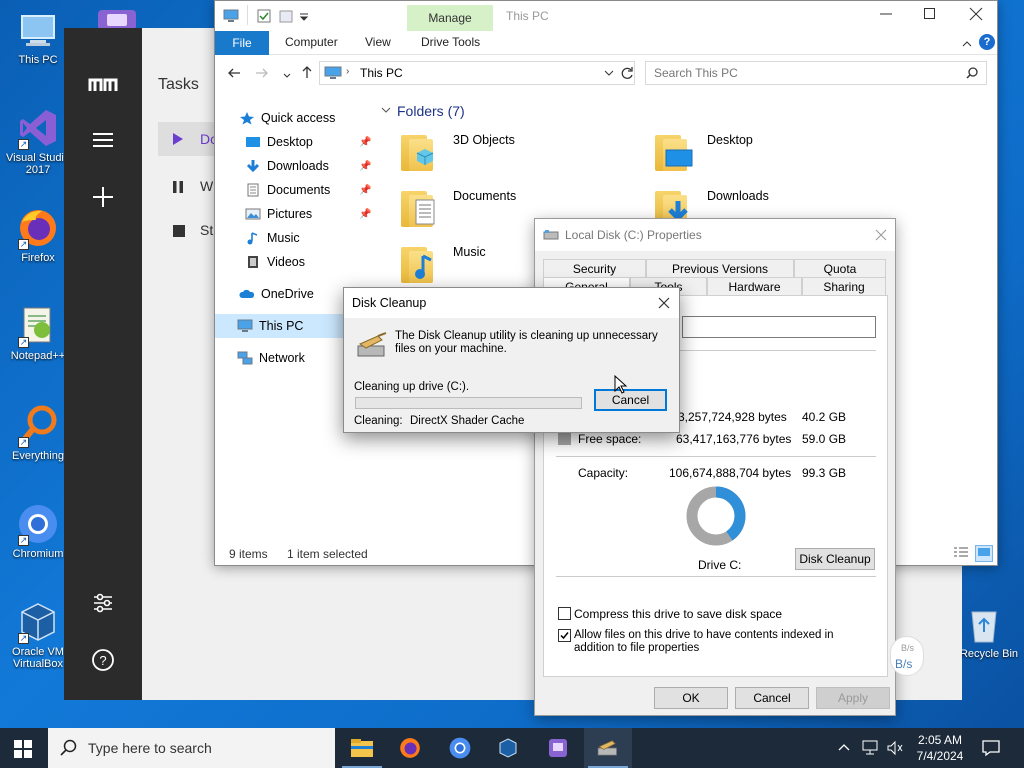  I want to click on address-bar: › This PC, so click(477, 73).